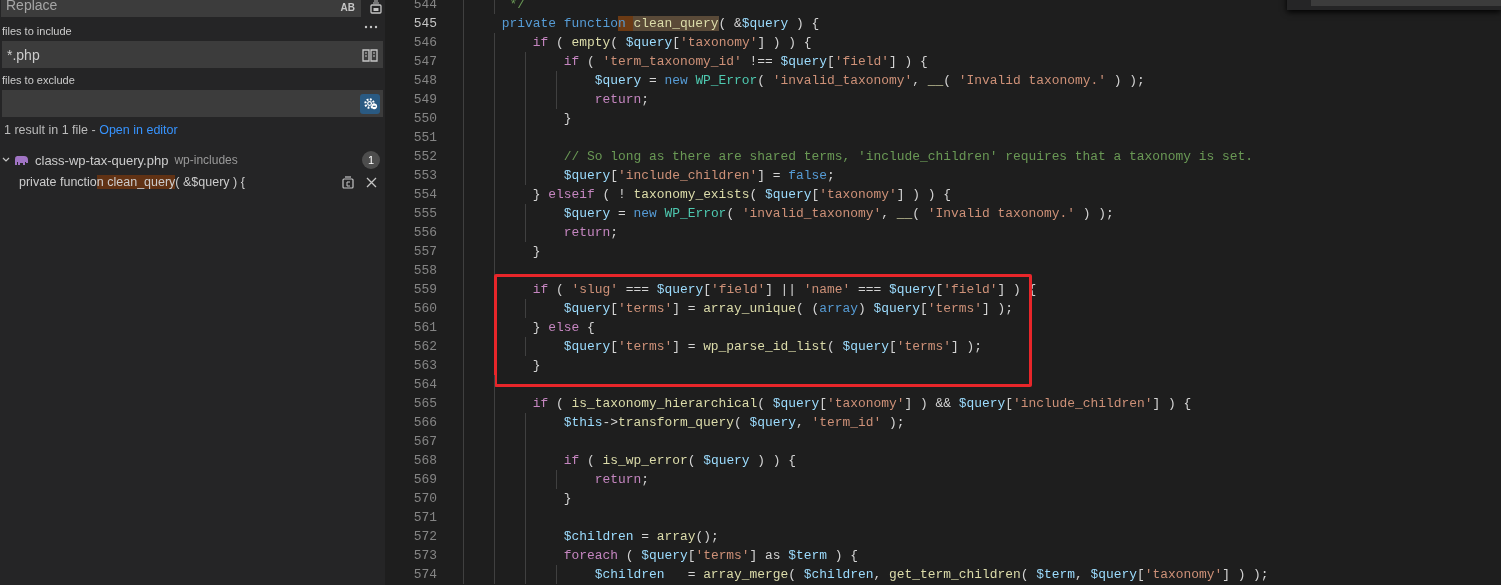 Image resolution: width=1501 pixels, height=585 pixels. What do you see at coordinates (698, 175) in the screenshot?
I see `code-line: $query['include_children'] = false;` at bounding box center [698, 175].